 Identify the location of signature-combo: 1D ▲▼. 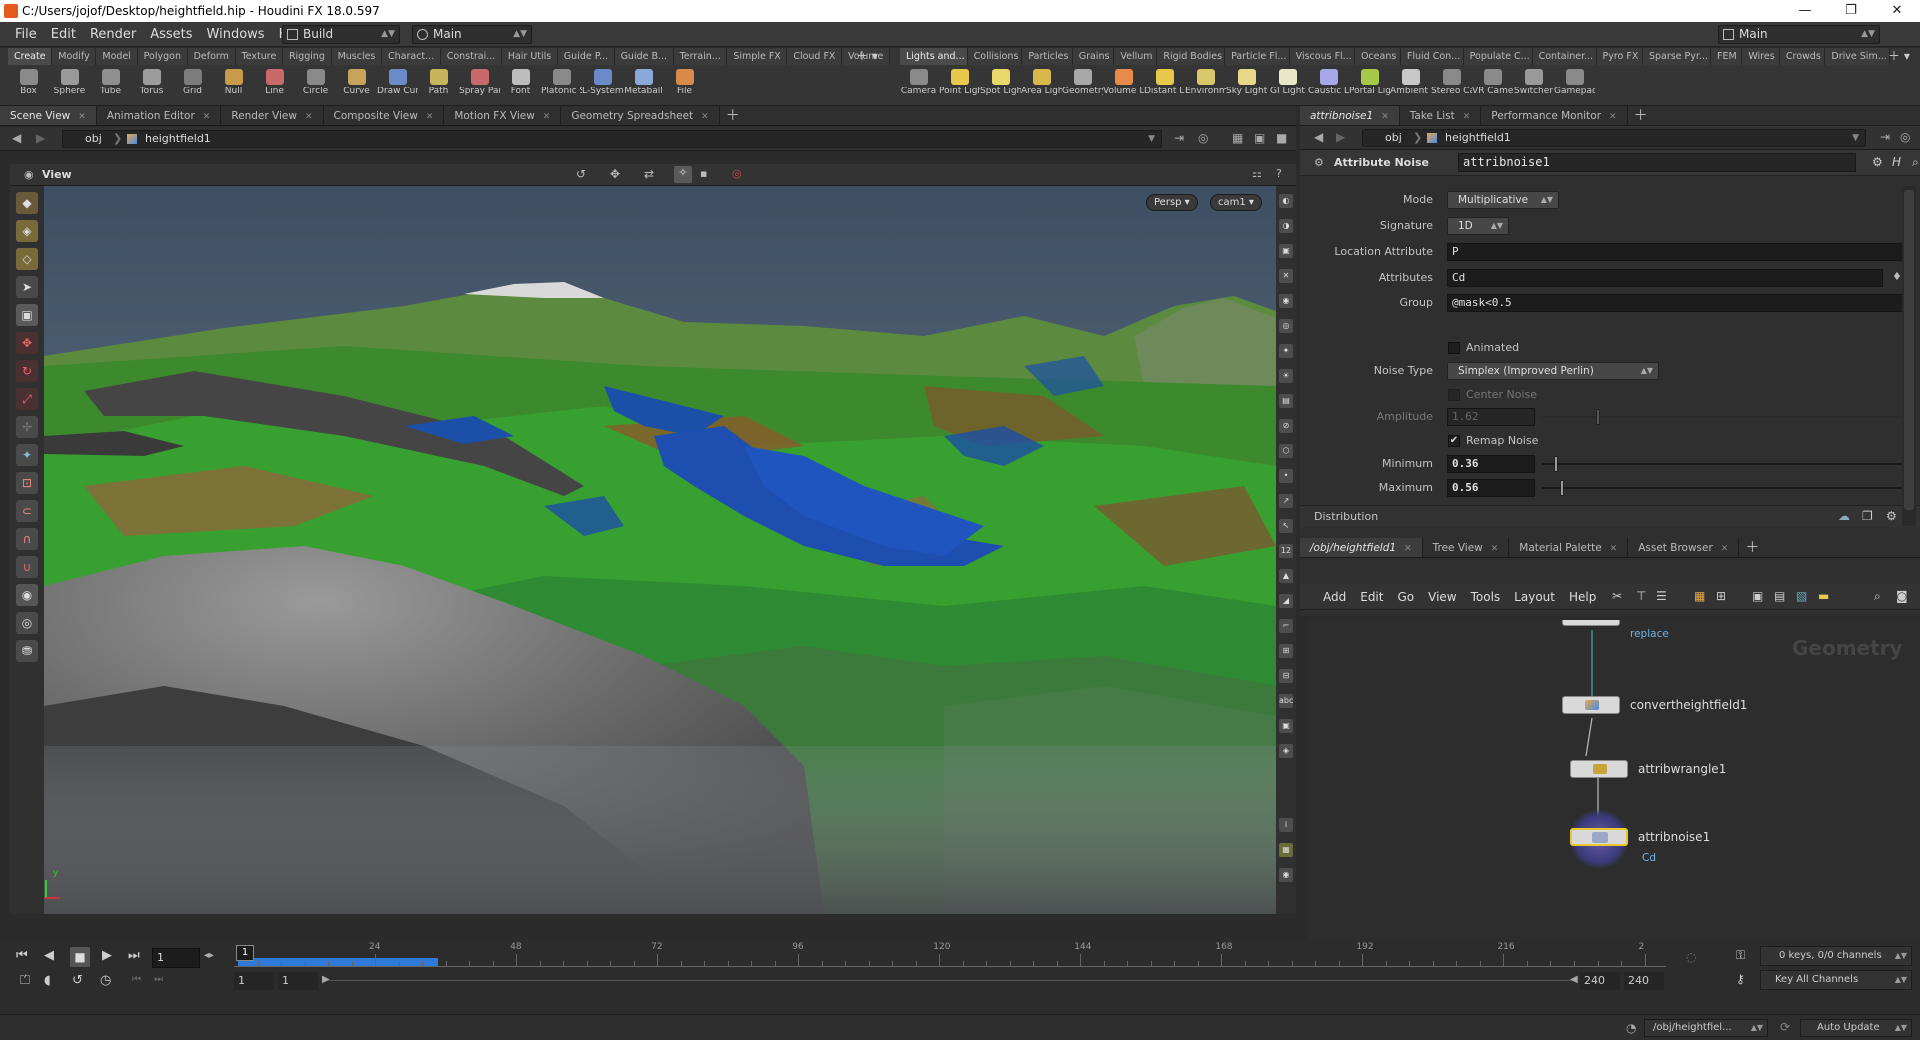
(1478, 226).